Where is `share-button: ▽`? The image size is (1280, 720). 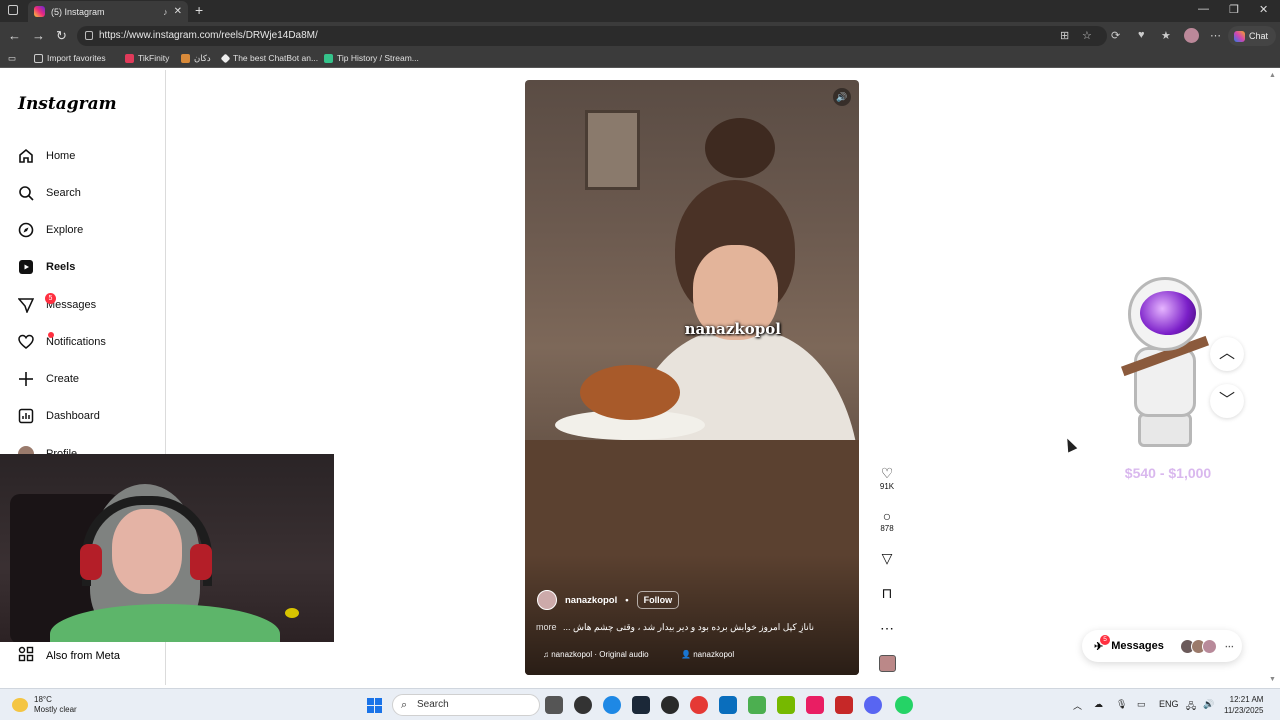 share-button: ▽ is located at coordinates (887, 558).